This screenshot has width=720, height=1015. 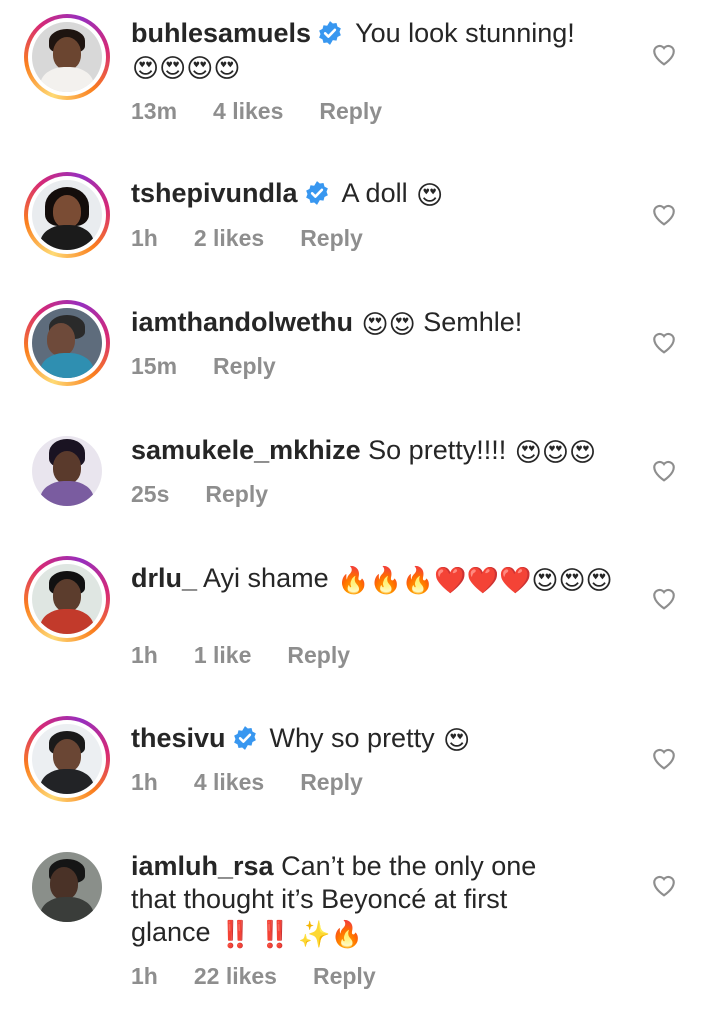 What do you see at coordinates (229, 238) in the screenshot?
I see `comment-likes: 2 likes` at bounding box center [229, 238].